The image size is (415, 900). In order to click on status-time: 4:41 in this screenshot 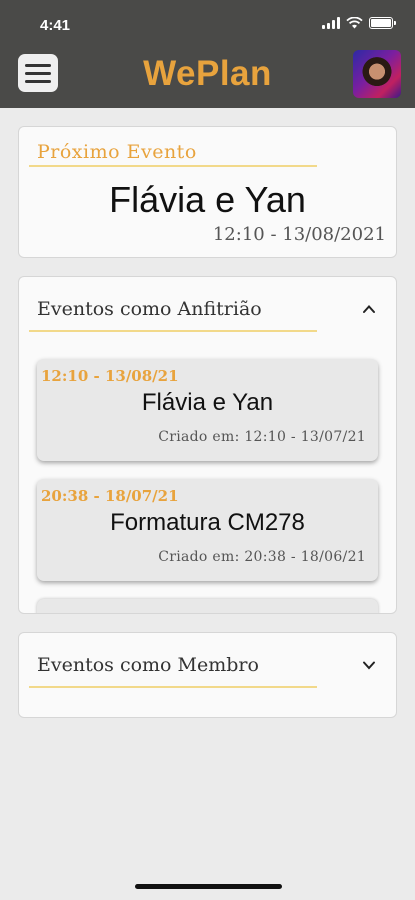, I will do `click(55, 25)`.